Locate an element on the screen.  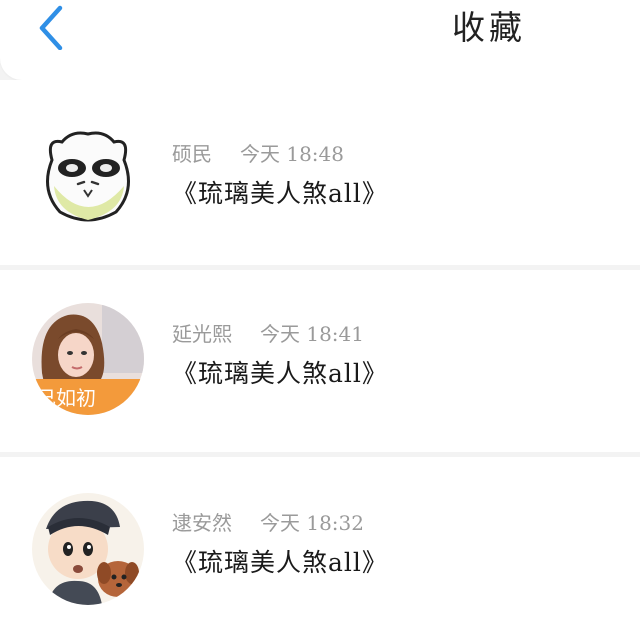
item-time: 今天 18:41 is located at coordinates (312, 334).